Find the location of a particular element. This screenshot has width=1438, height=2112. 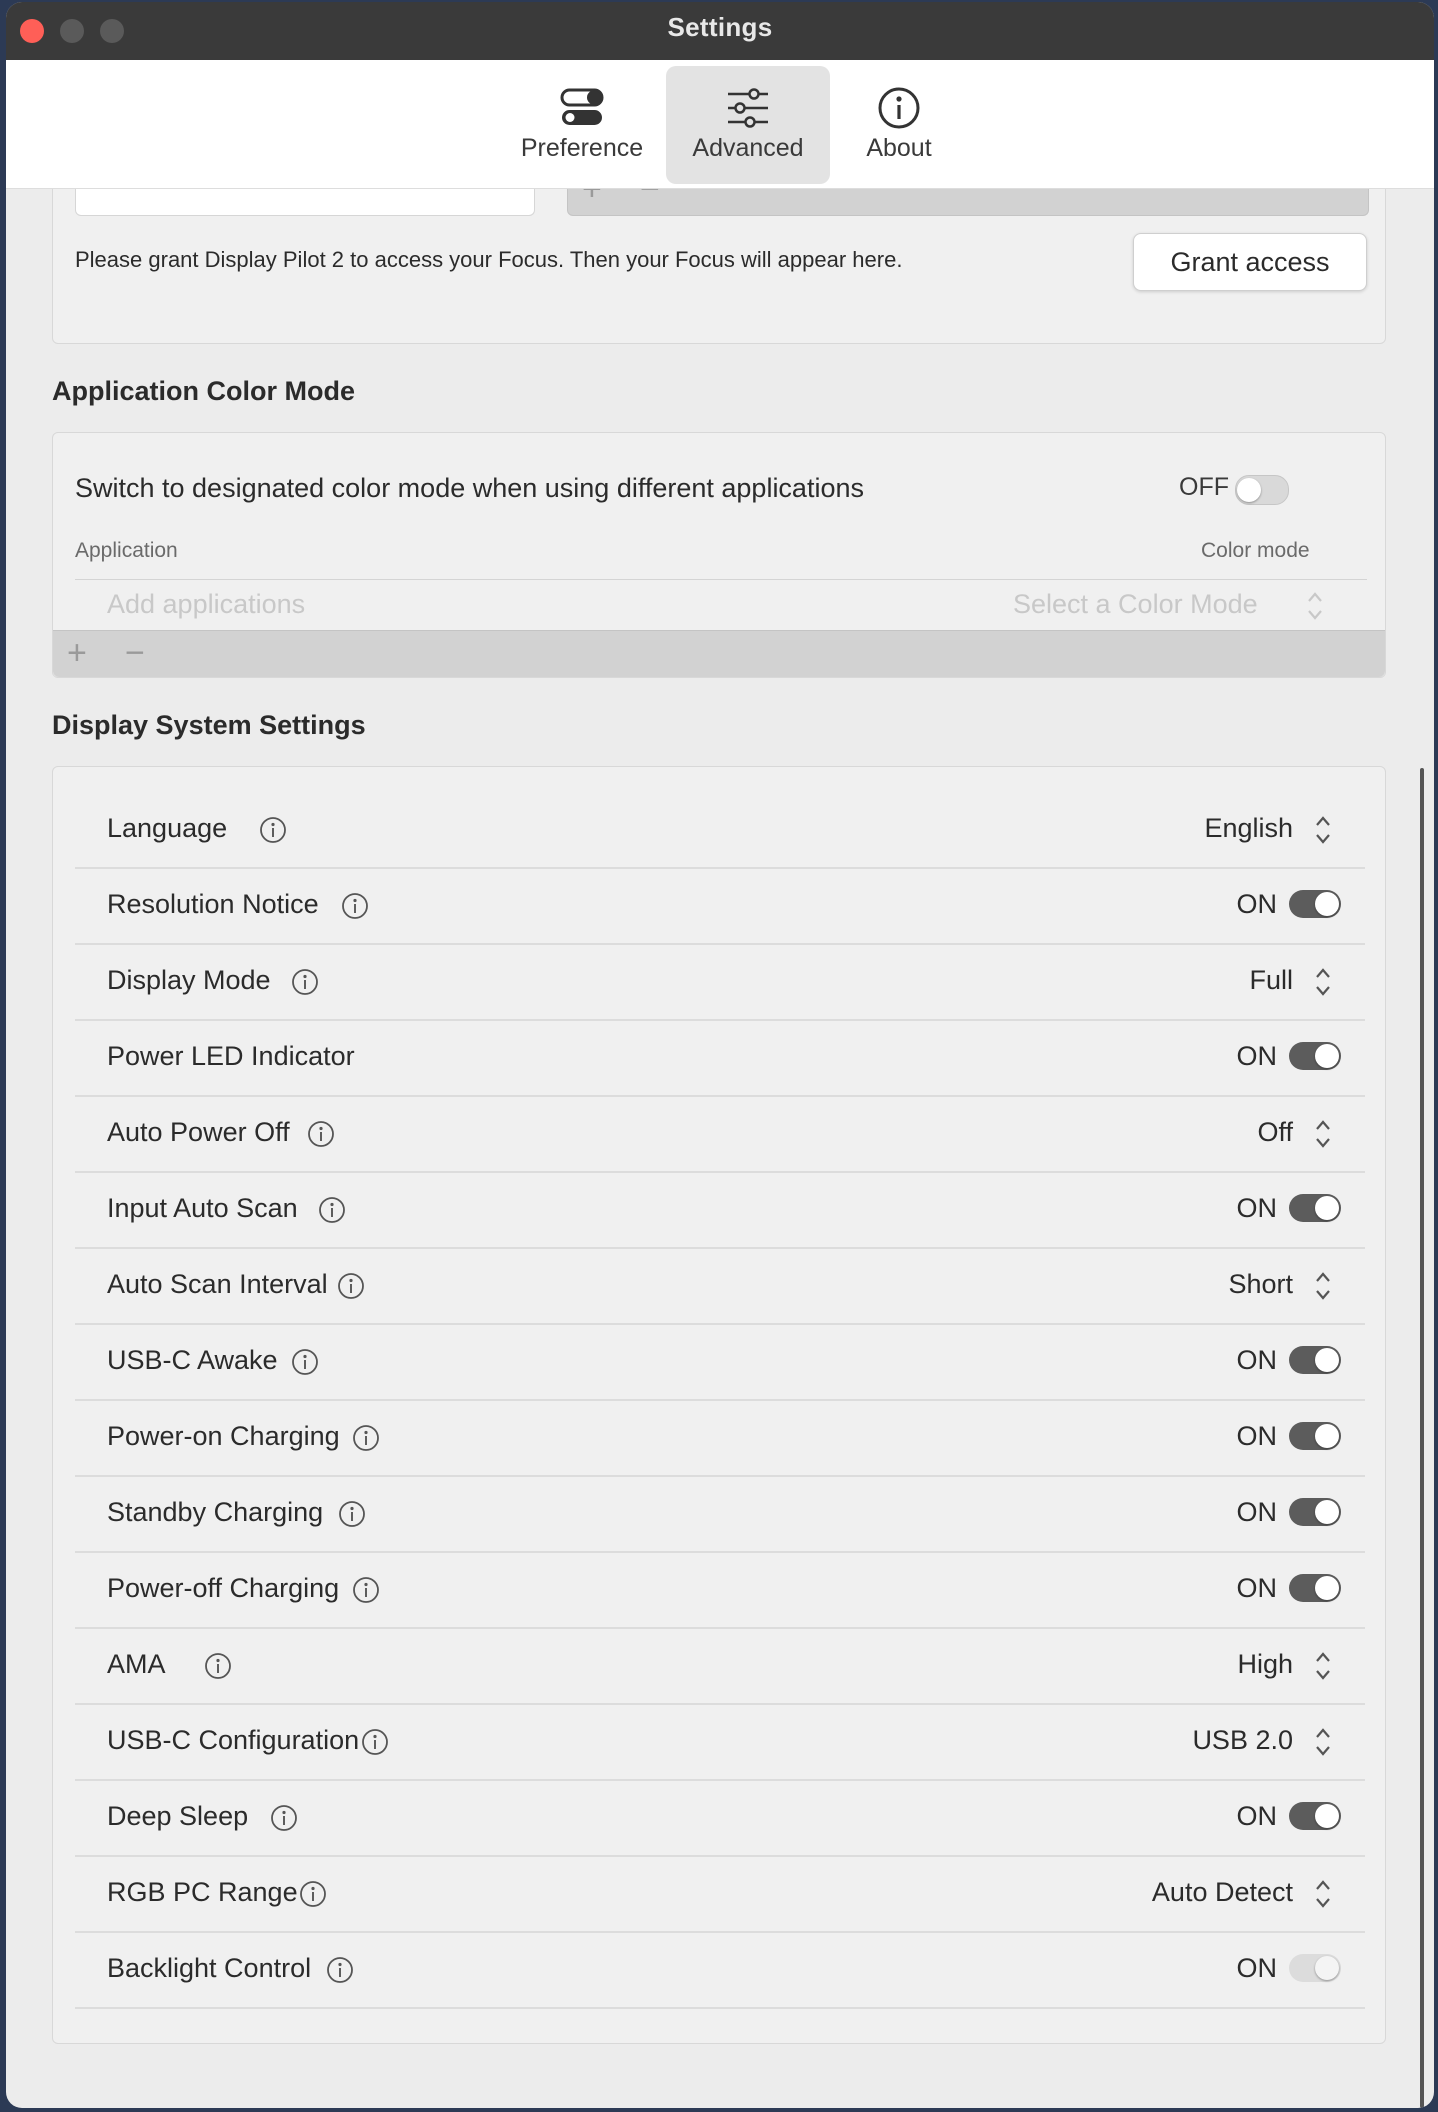

setting-label: Power-on Charging is located at coordinates (223, 1436).